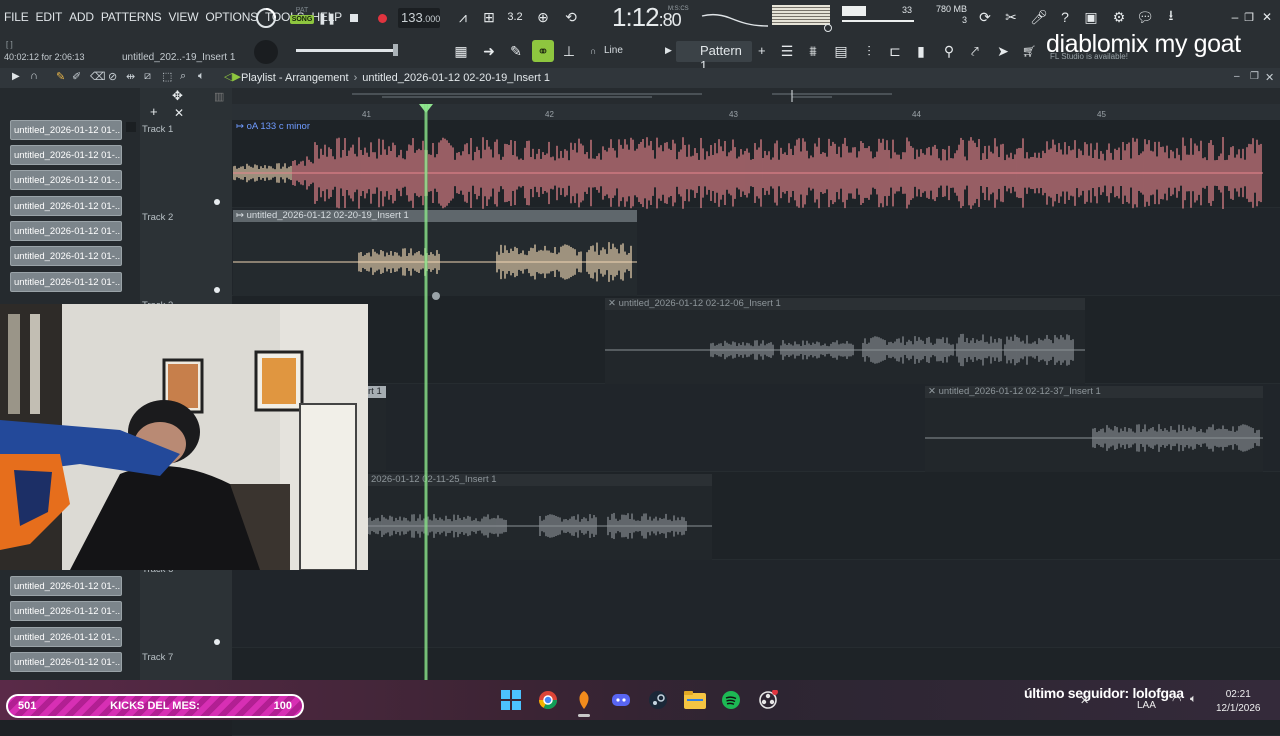 The image size is (1280, 736). I want to click on wait-input-icon: ⊞, so click(489, 17).